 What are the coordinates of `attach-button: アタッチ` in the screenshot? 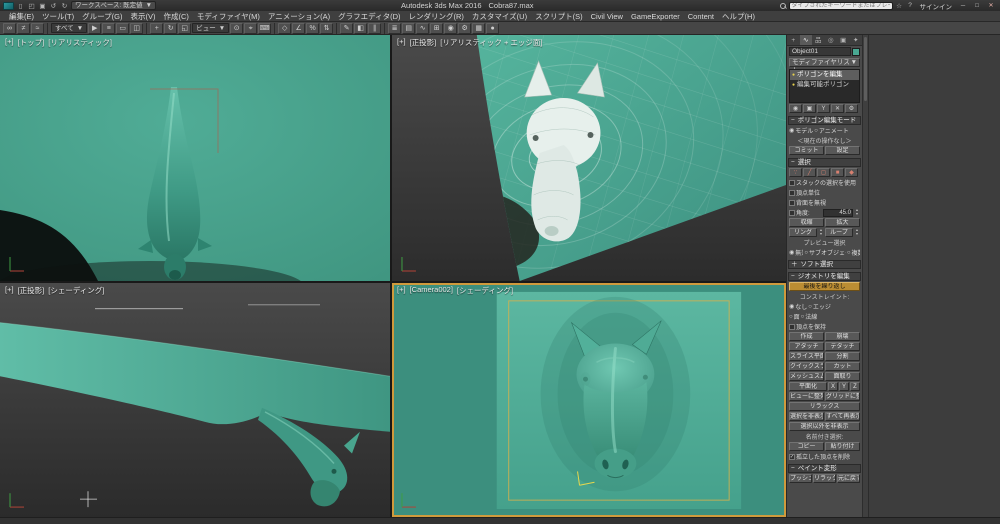 It's located at (806, 346).